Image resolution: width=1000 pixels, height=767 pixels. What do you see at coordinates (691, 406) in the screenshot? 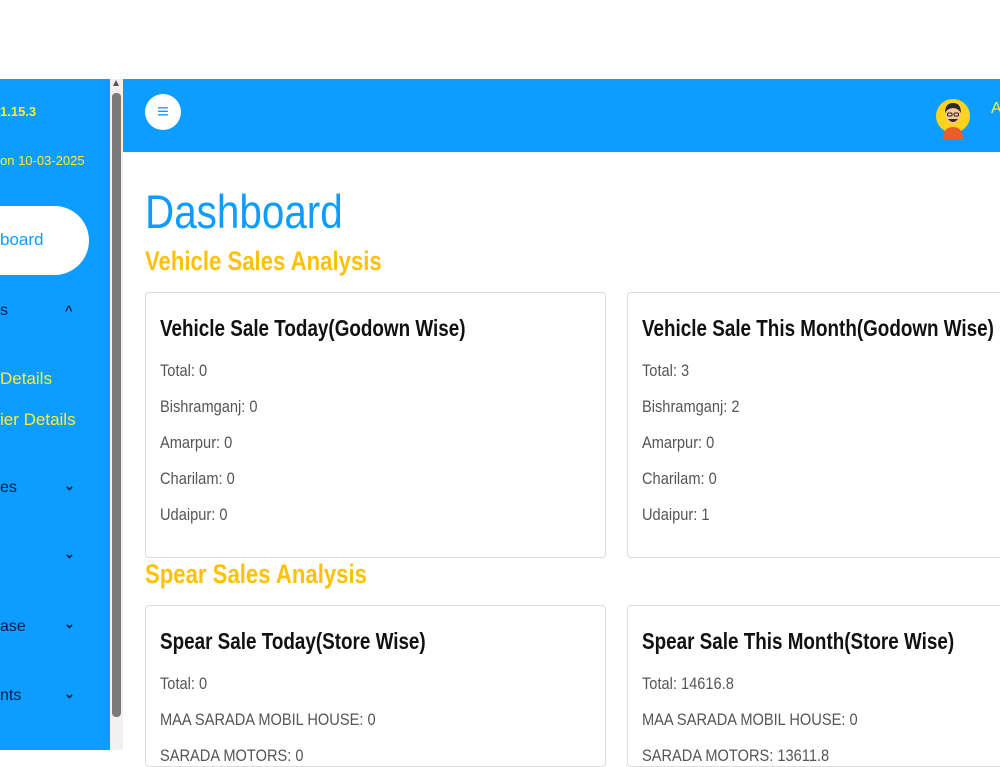
I see `card-line: Bishramganj: 2` at bounding box center [691, 406].